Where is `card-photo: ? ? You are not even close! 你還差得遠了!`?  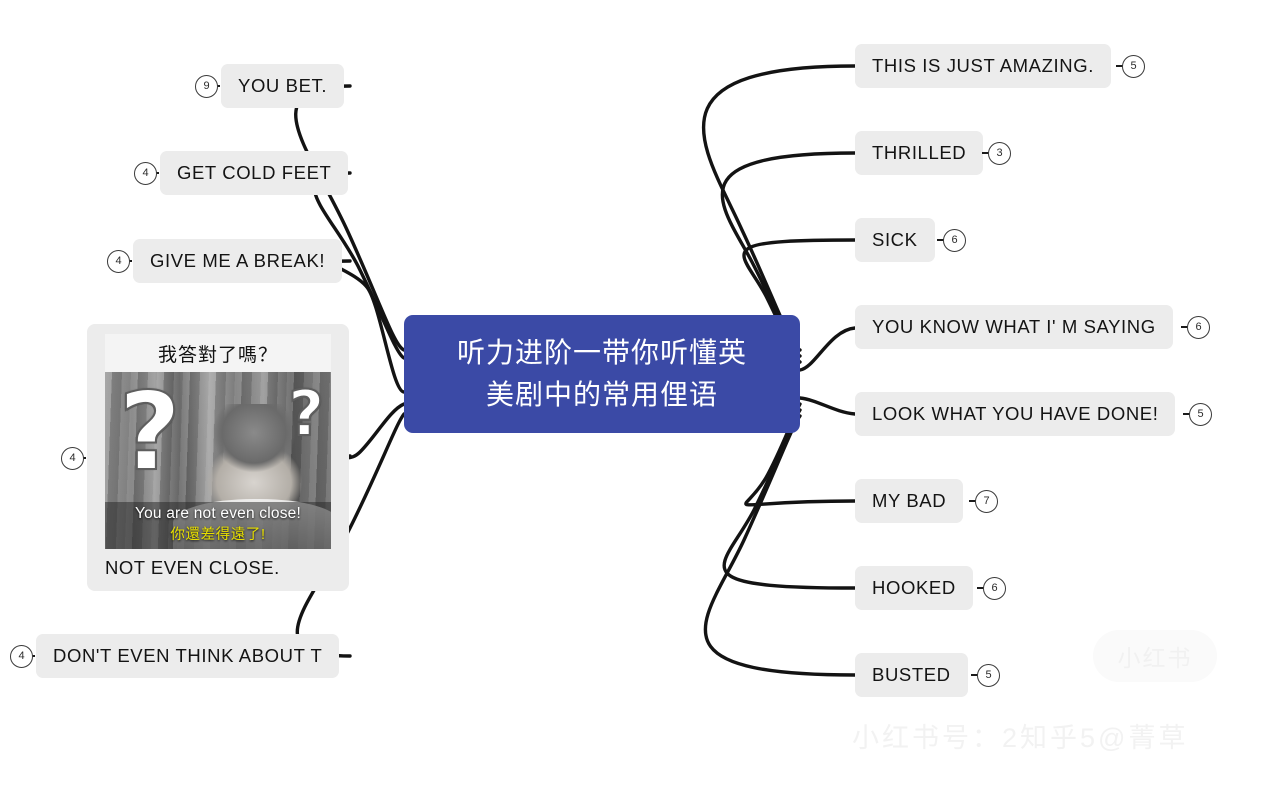 card-photo: ? ? You are not even close! 你還差得遠了! is located at coordinates (218, 460).